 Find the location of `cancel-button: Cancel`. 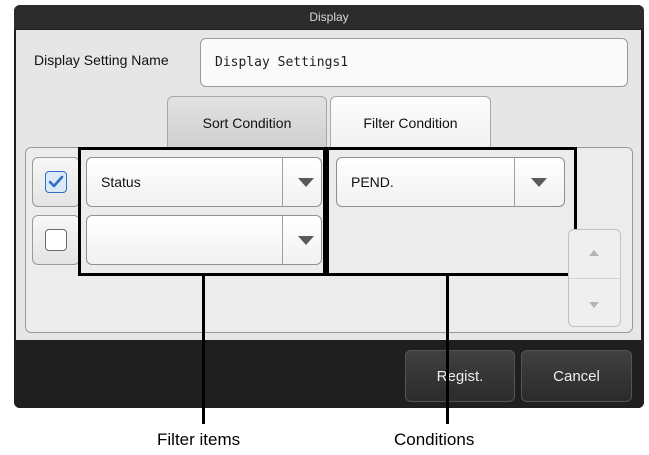

cancel-button: Cancel is located at coordinates (576, 376).